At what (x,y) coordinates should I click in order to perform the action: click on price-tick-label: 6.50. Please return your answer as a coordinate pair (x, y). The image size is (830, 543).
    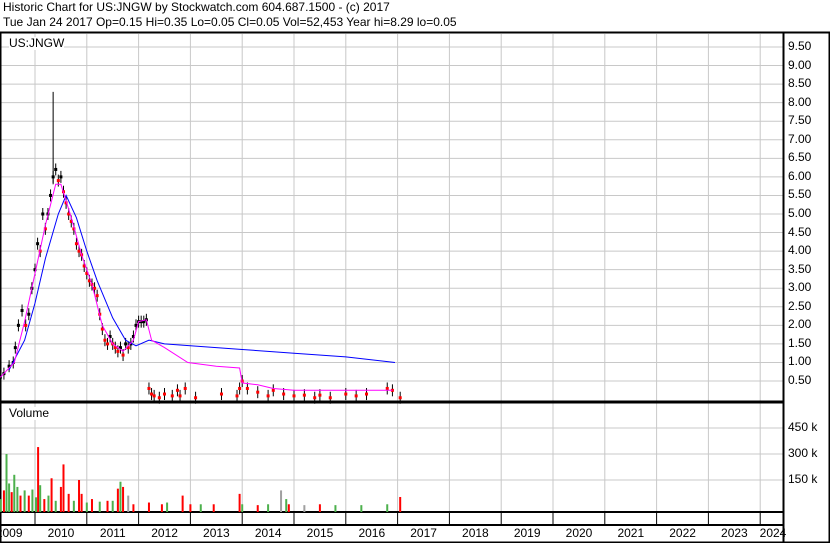
    Looking at the image, I should click on (800, 157).